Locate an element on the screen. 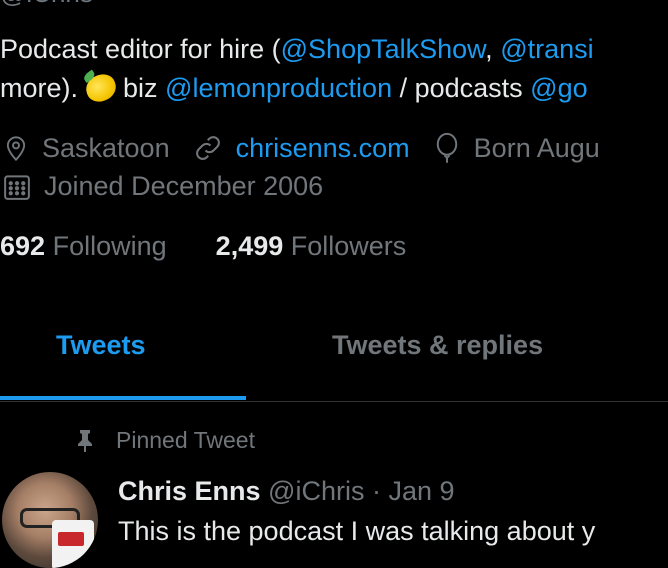 The image size is (668, 568). joined-item: Joined December 2006 is located at coordinates (162, 186).